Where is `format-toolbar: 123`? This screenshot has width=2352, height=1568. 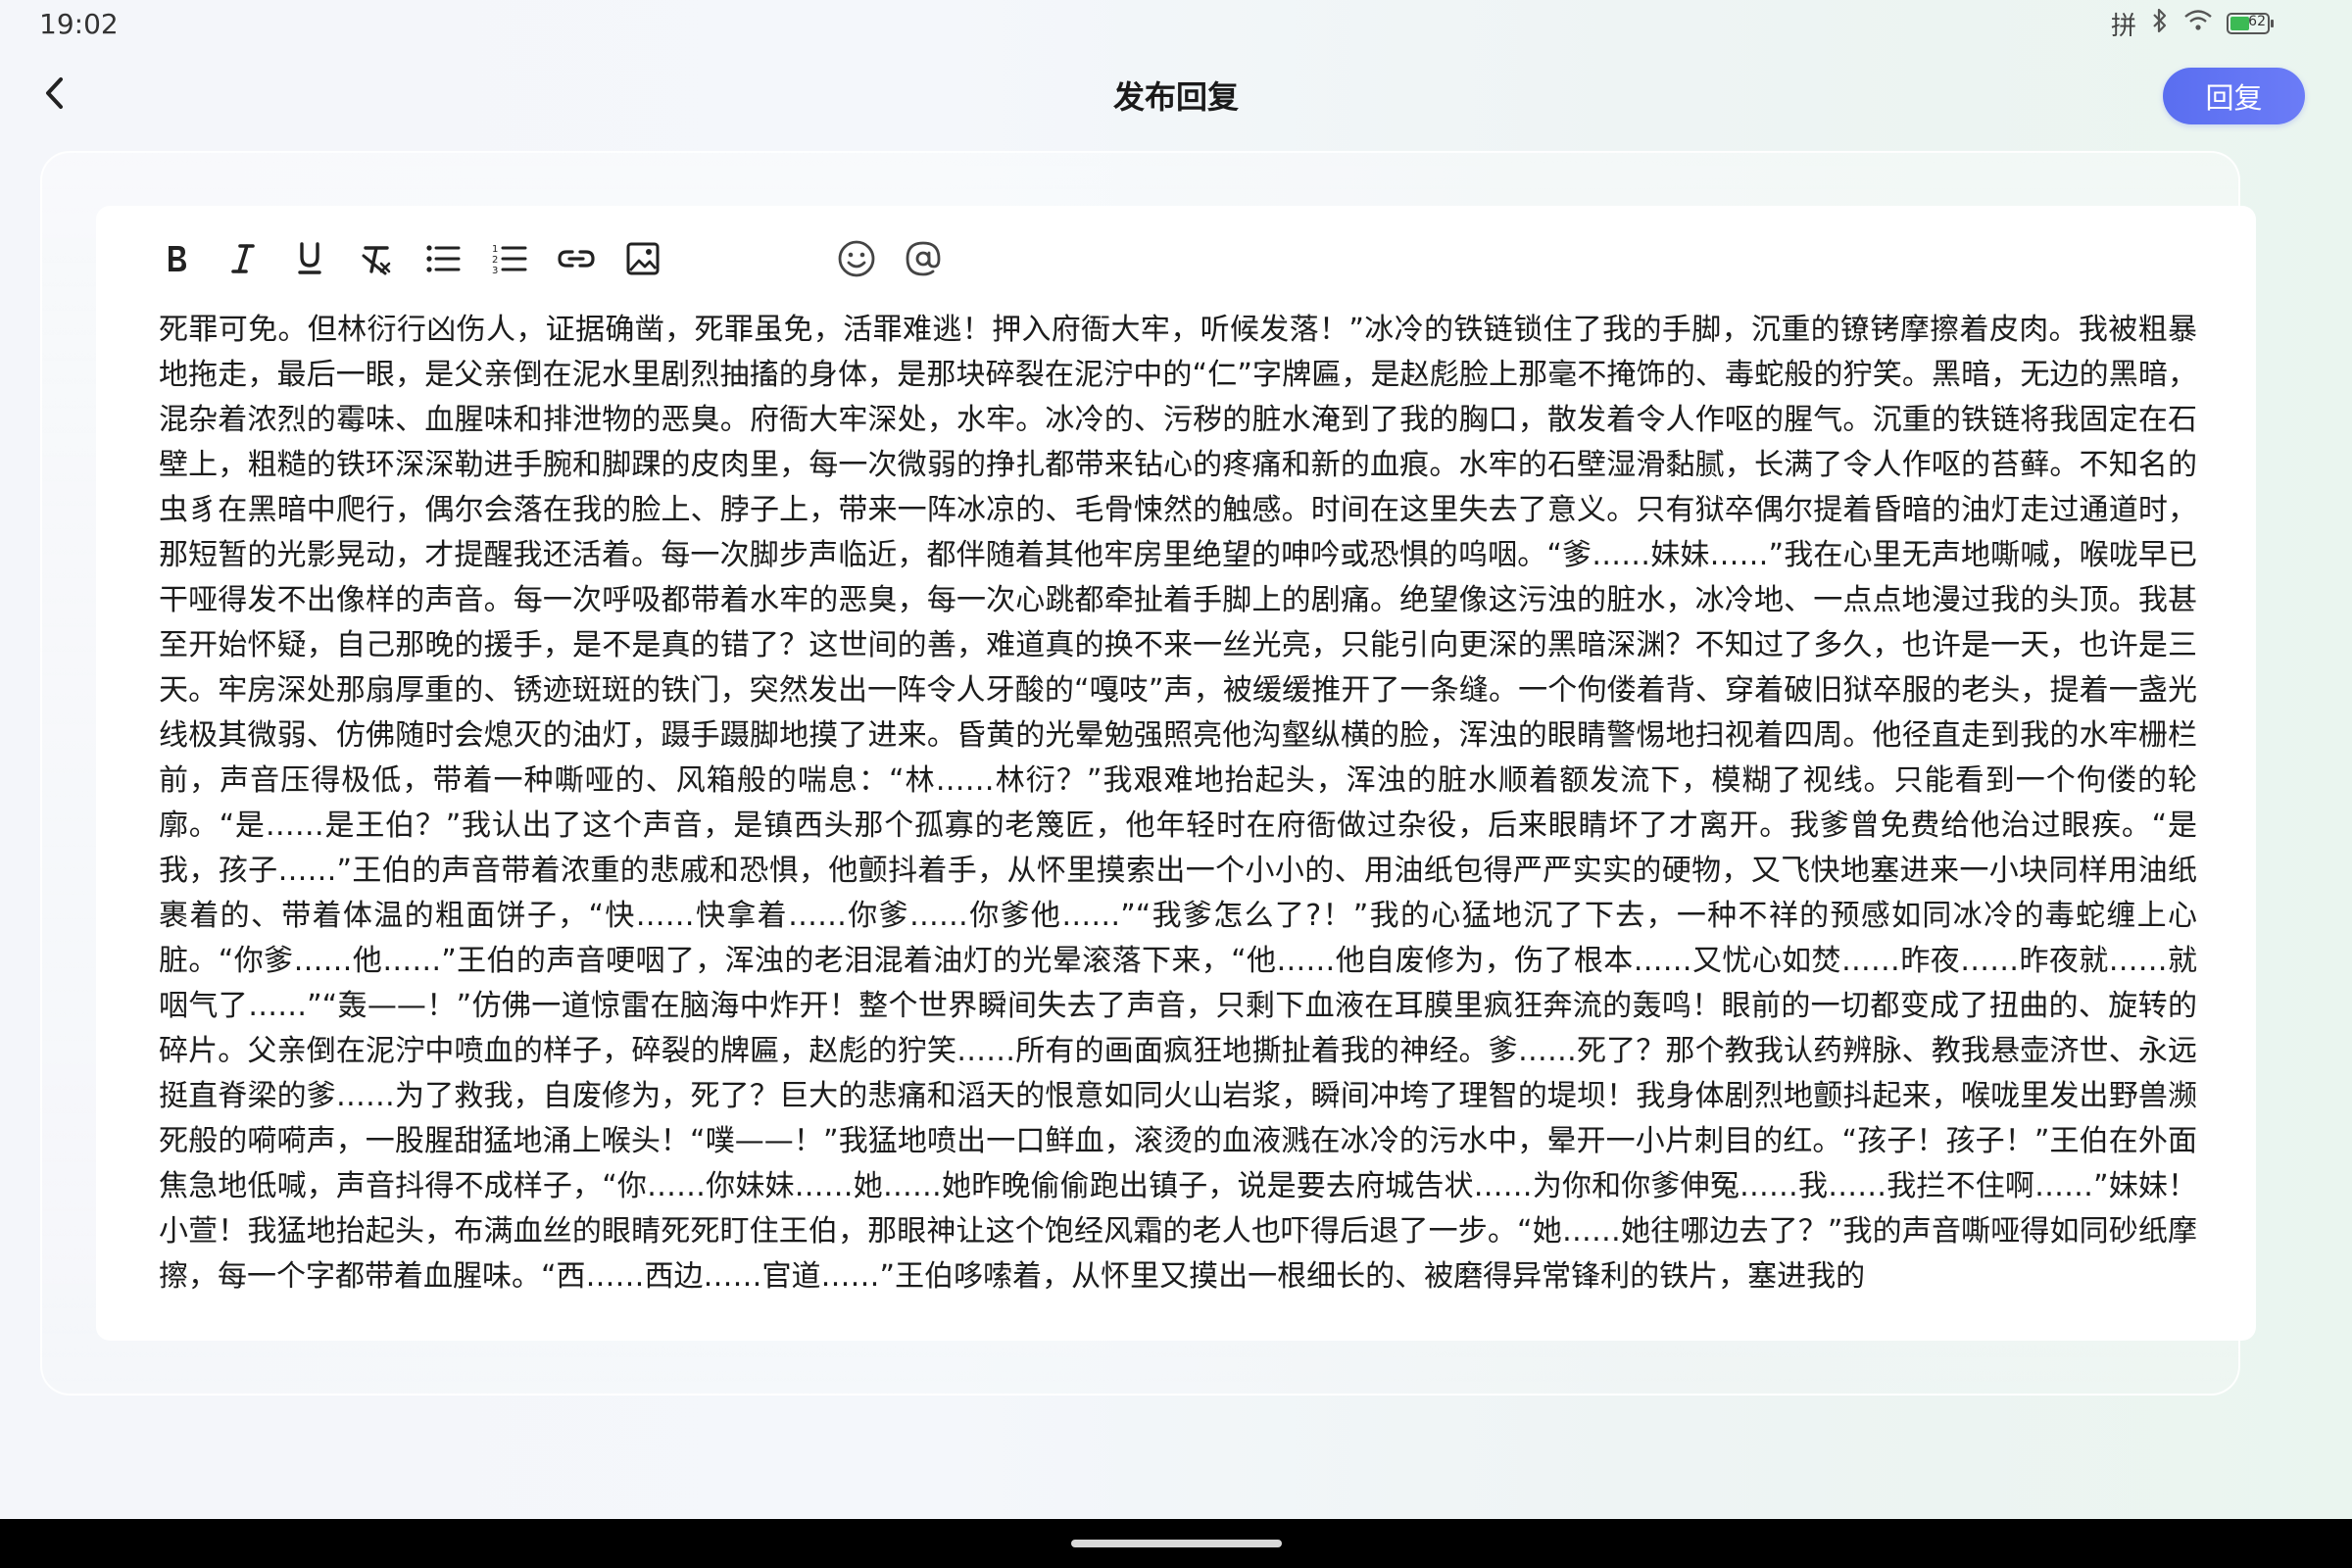 format-toolbar: 123 is located at coordinates (561, 260).